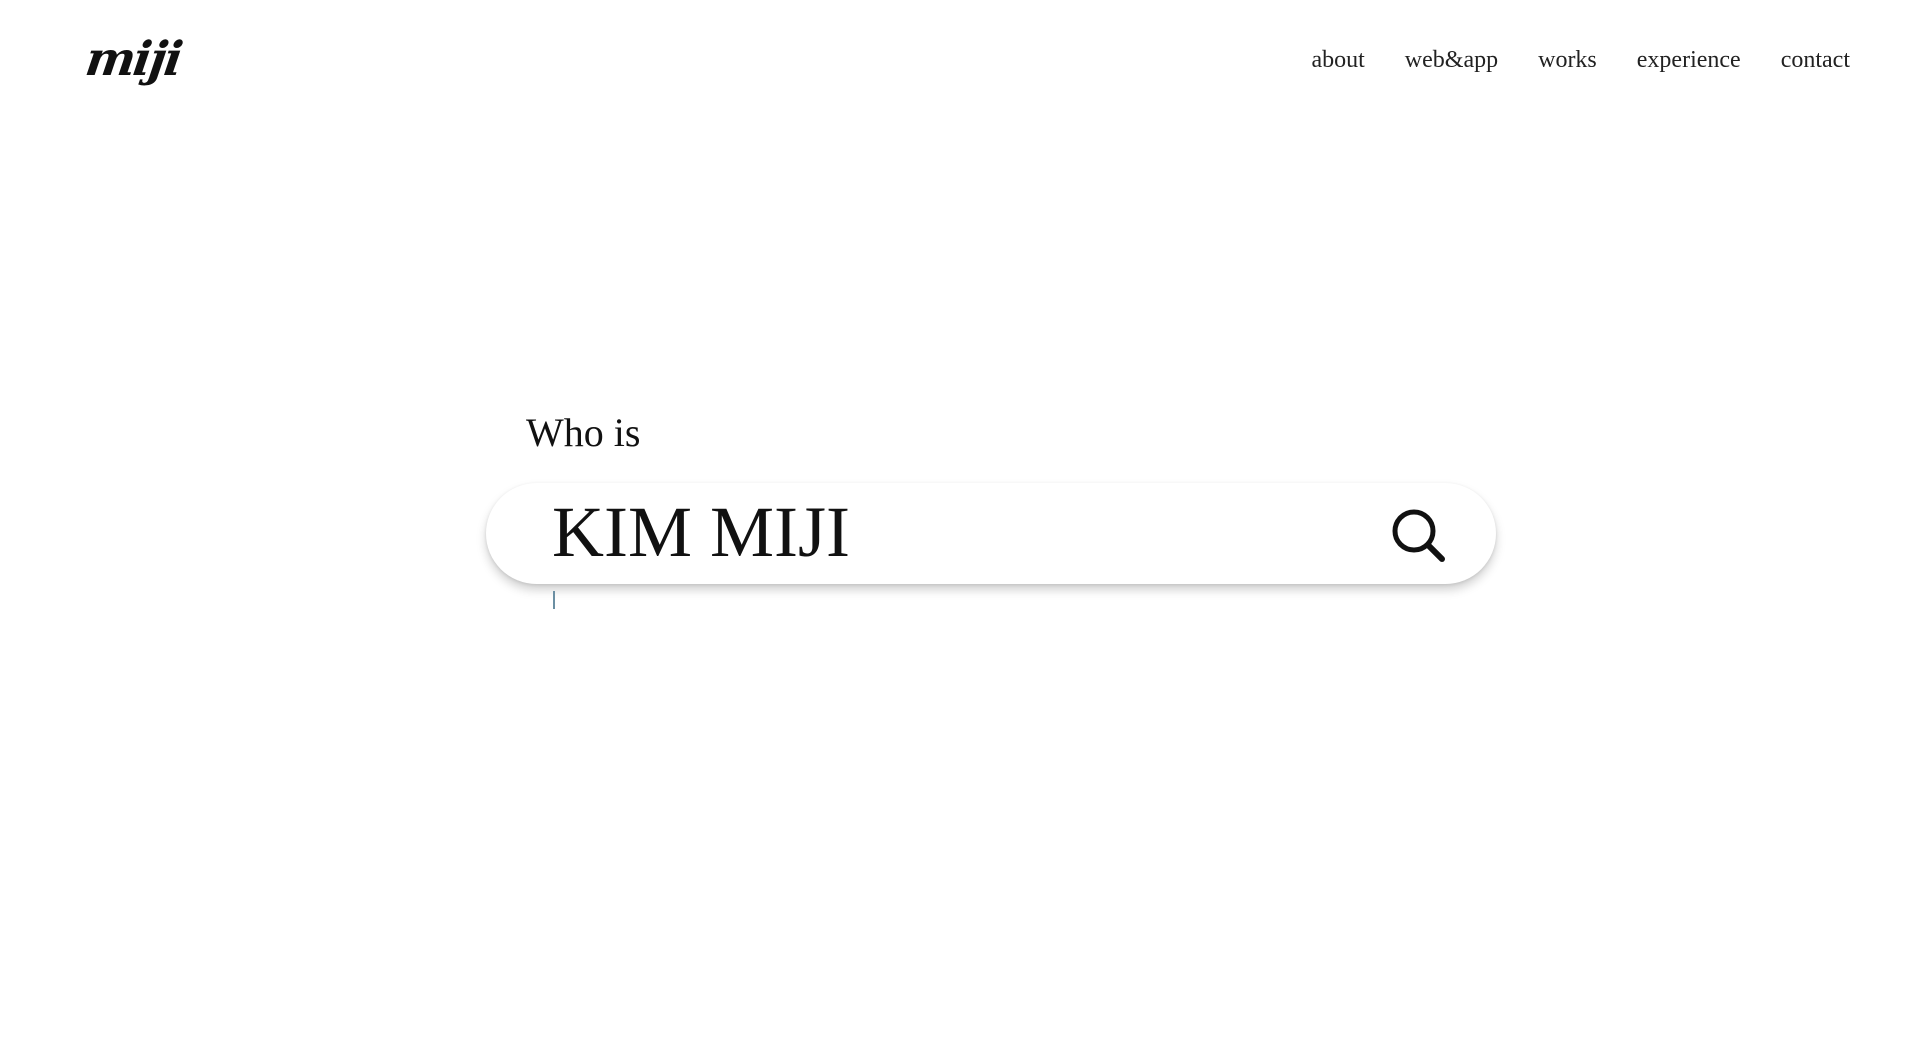  I want to click on main-nav: about web&app works experience contact, so click(1580, 60).